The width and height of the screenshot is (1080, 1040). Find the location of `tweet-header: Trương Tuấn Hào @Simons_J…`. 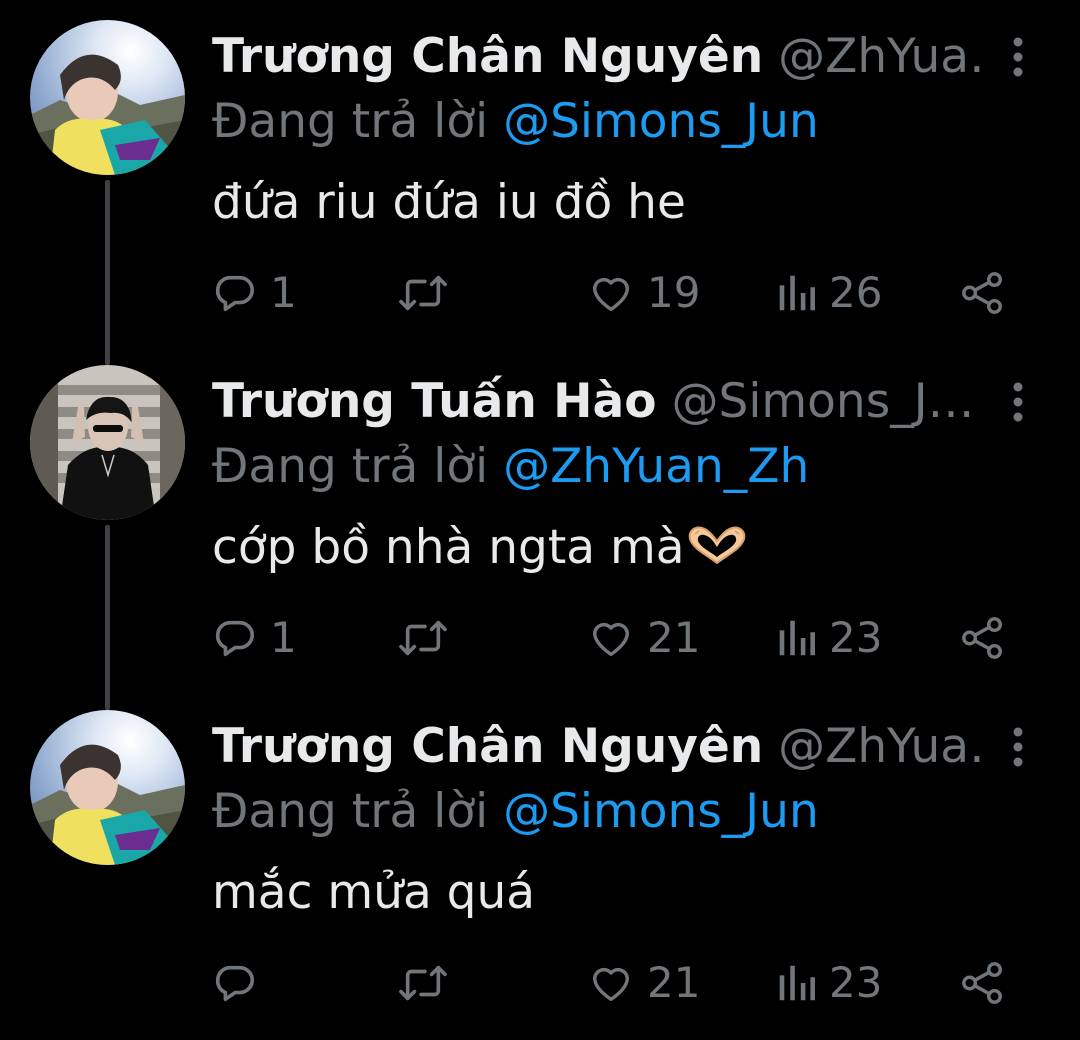

tweet-header: Trương Tuấn Hào @Simons_J… is located at coordinates (597, 402).